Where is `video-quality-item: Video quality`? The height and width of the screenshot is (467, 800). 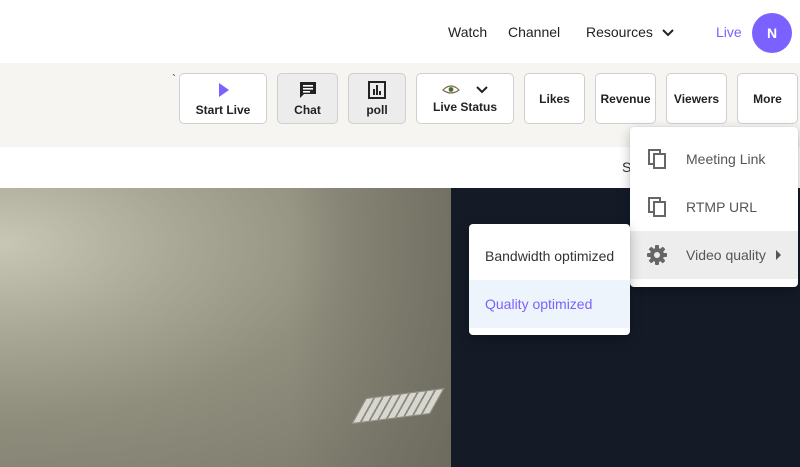
video-quality-item: Video quality is located at coordinates (714, 255).